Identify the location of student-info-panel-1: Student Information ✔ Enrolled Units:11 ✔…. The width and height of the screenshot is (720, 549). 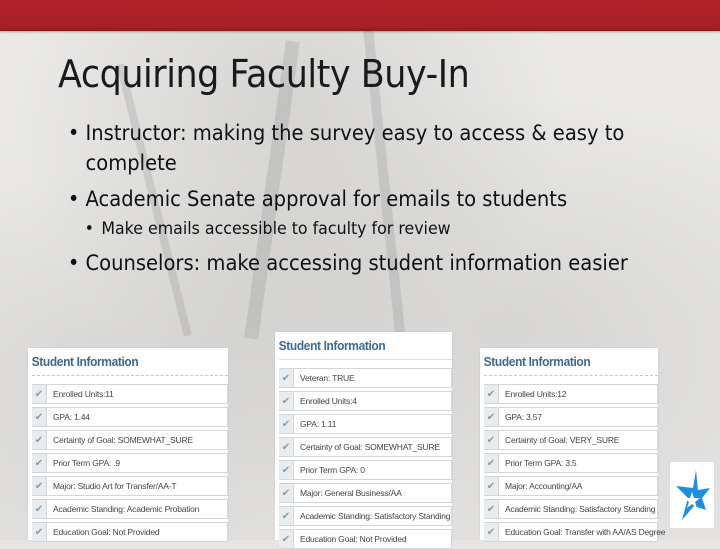
(128, 445).